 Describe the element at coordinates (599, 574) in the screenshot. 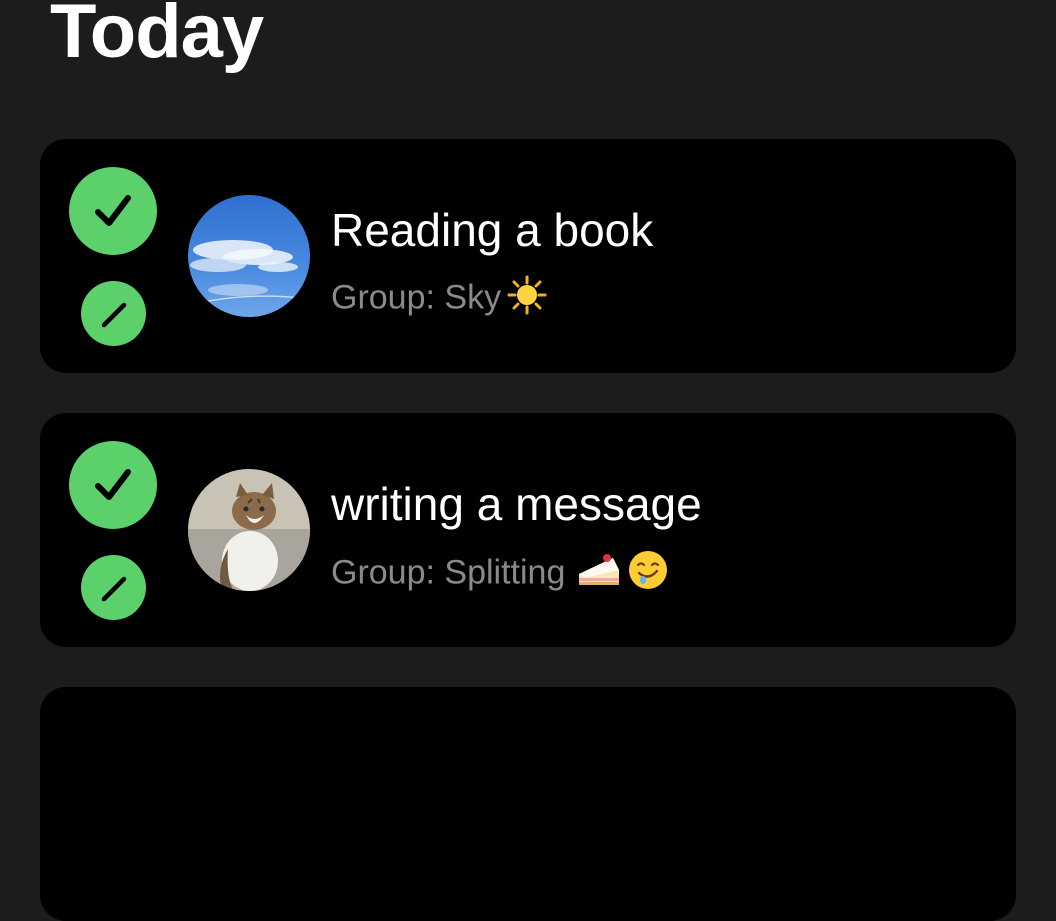

I see `cake-icon` at that location.